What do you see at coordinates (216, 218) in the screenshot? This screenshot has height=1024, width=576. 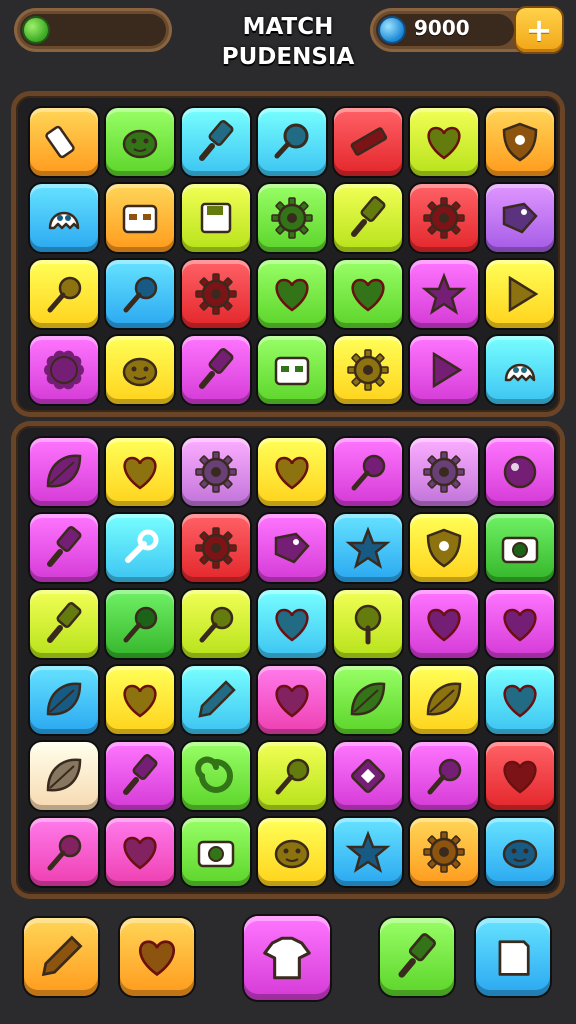 I see `tile-floppy` at bounding box center [216, 218].